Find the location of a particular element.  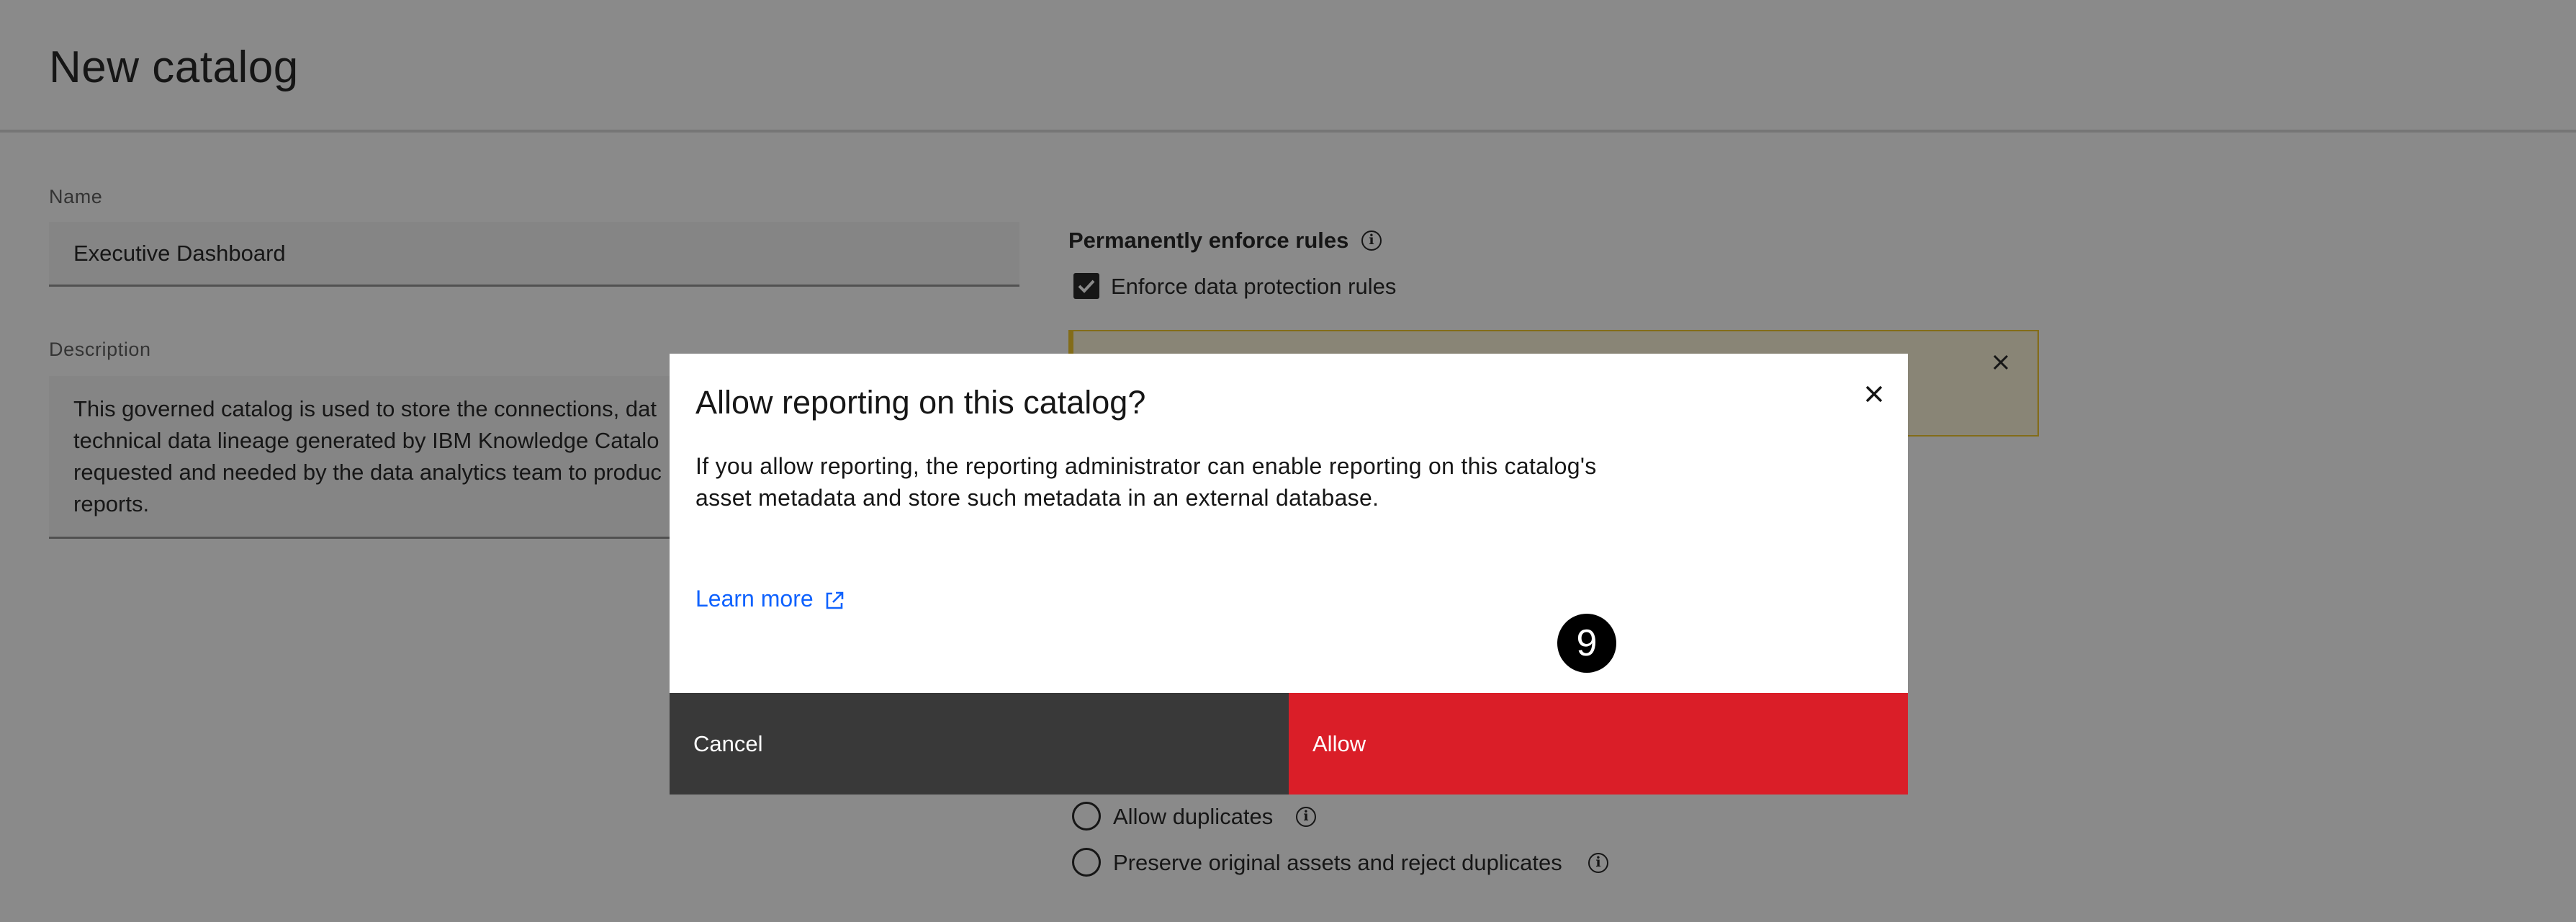

allow-button: Allow is located at coordinates (1598, 744).